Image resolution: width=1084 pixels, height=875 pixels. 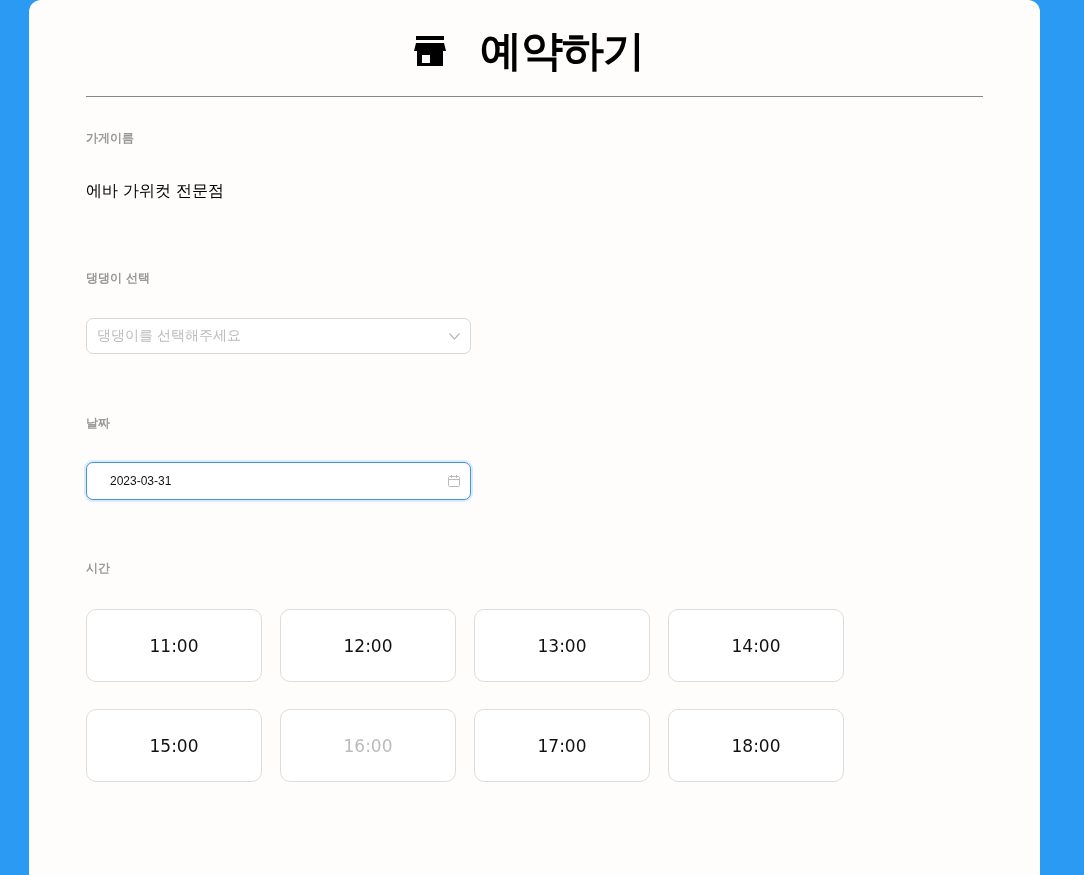 I want to click on time-slot-button: 11:00, so click(x=174, y=645).